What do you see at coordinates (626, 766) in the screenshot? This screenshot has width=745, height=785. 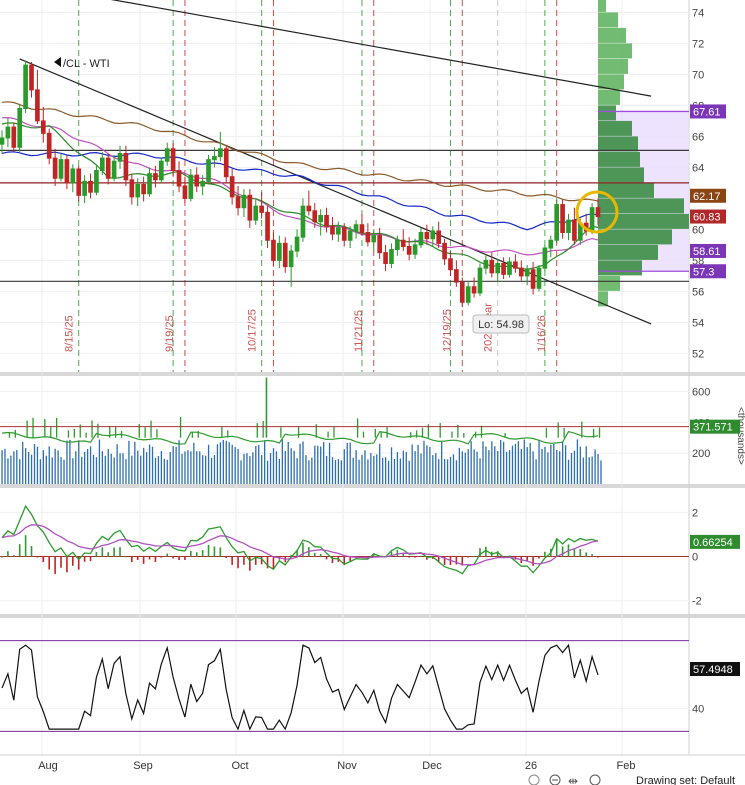 I see `month-label: Feb` at bounding box center [626, 766].